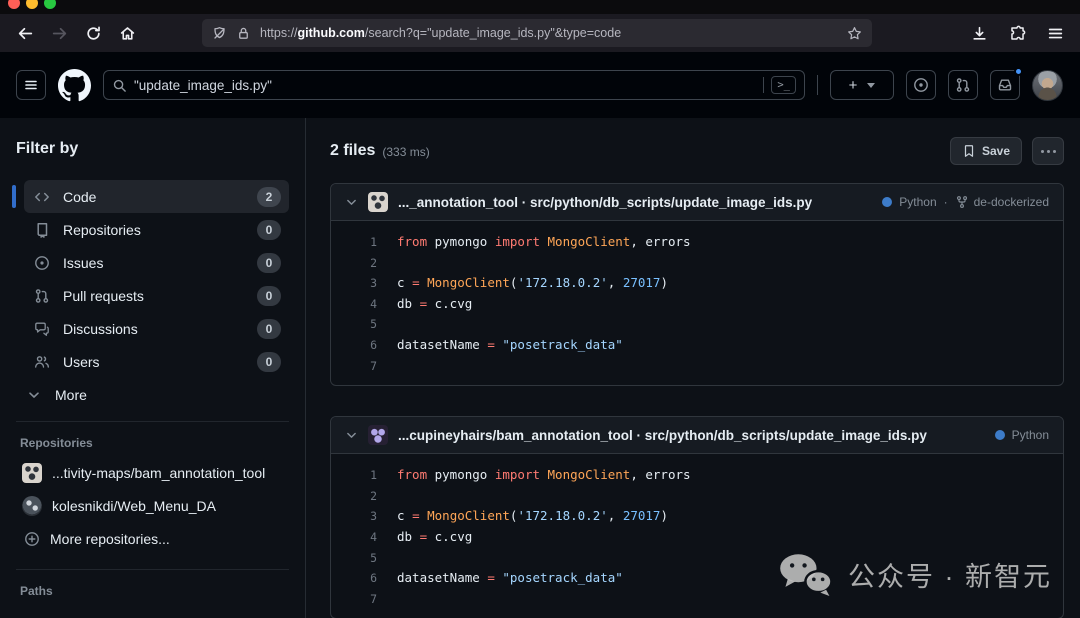 The image size is (1080, 618). Describe the element at coordinates (887, 202) in the screenshot. I see `language-dot-icon` at that location.